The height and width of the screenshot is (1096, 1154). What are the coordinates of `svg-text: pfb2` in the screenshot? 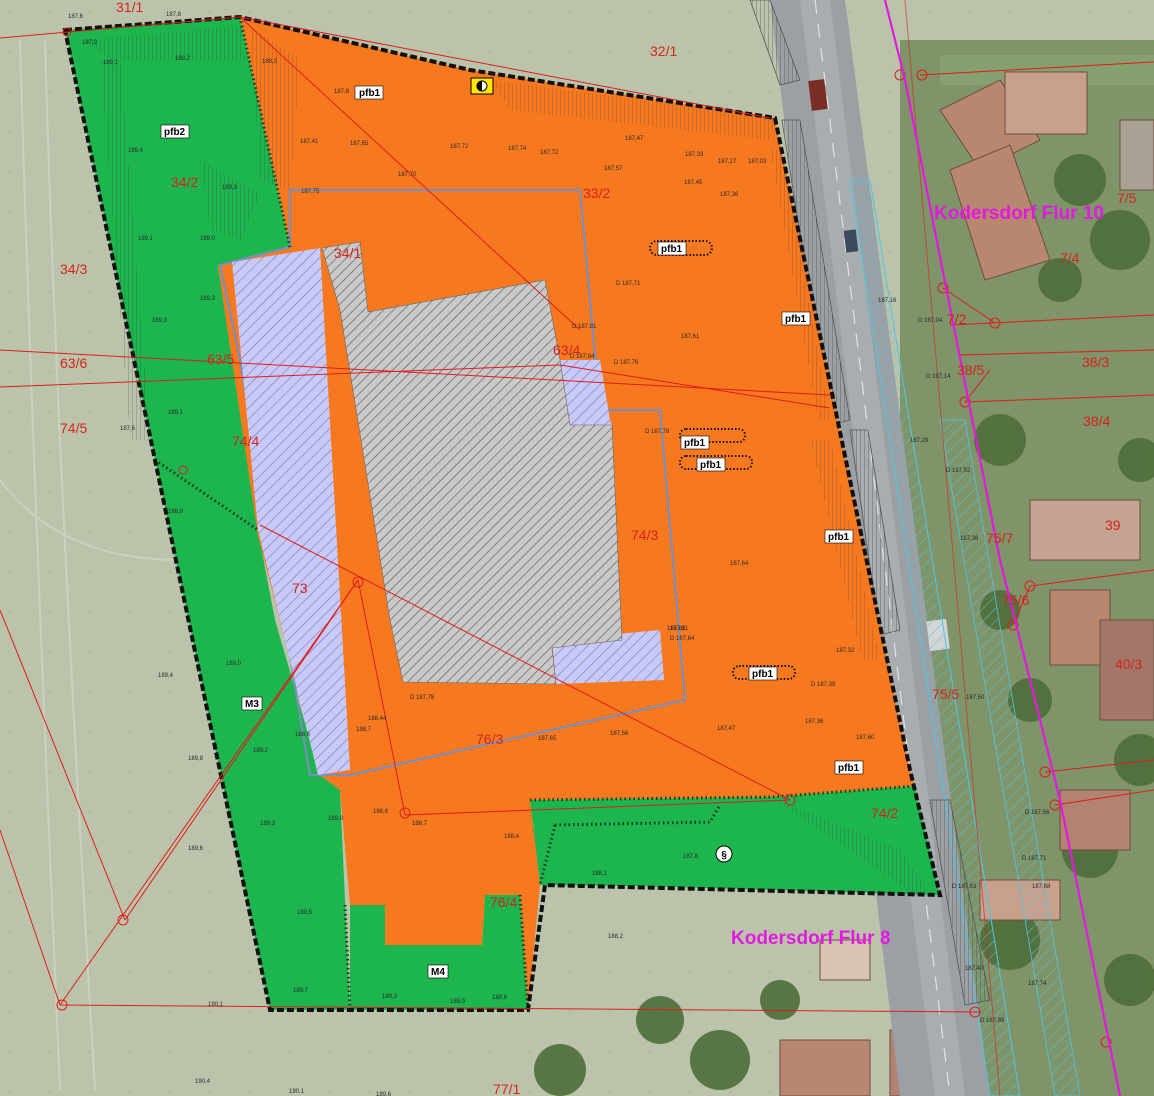 It's located at (175, 132).